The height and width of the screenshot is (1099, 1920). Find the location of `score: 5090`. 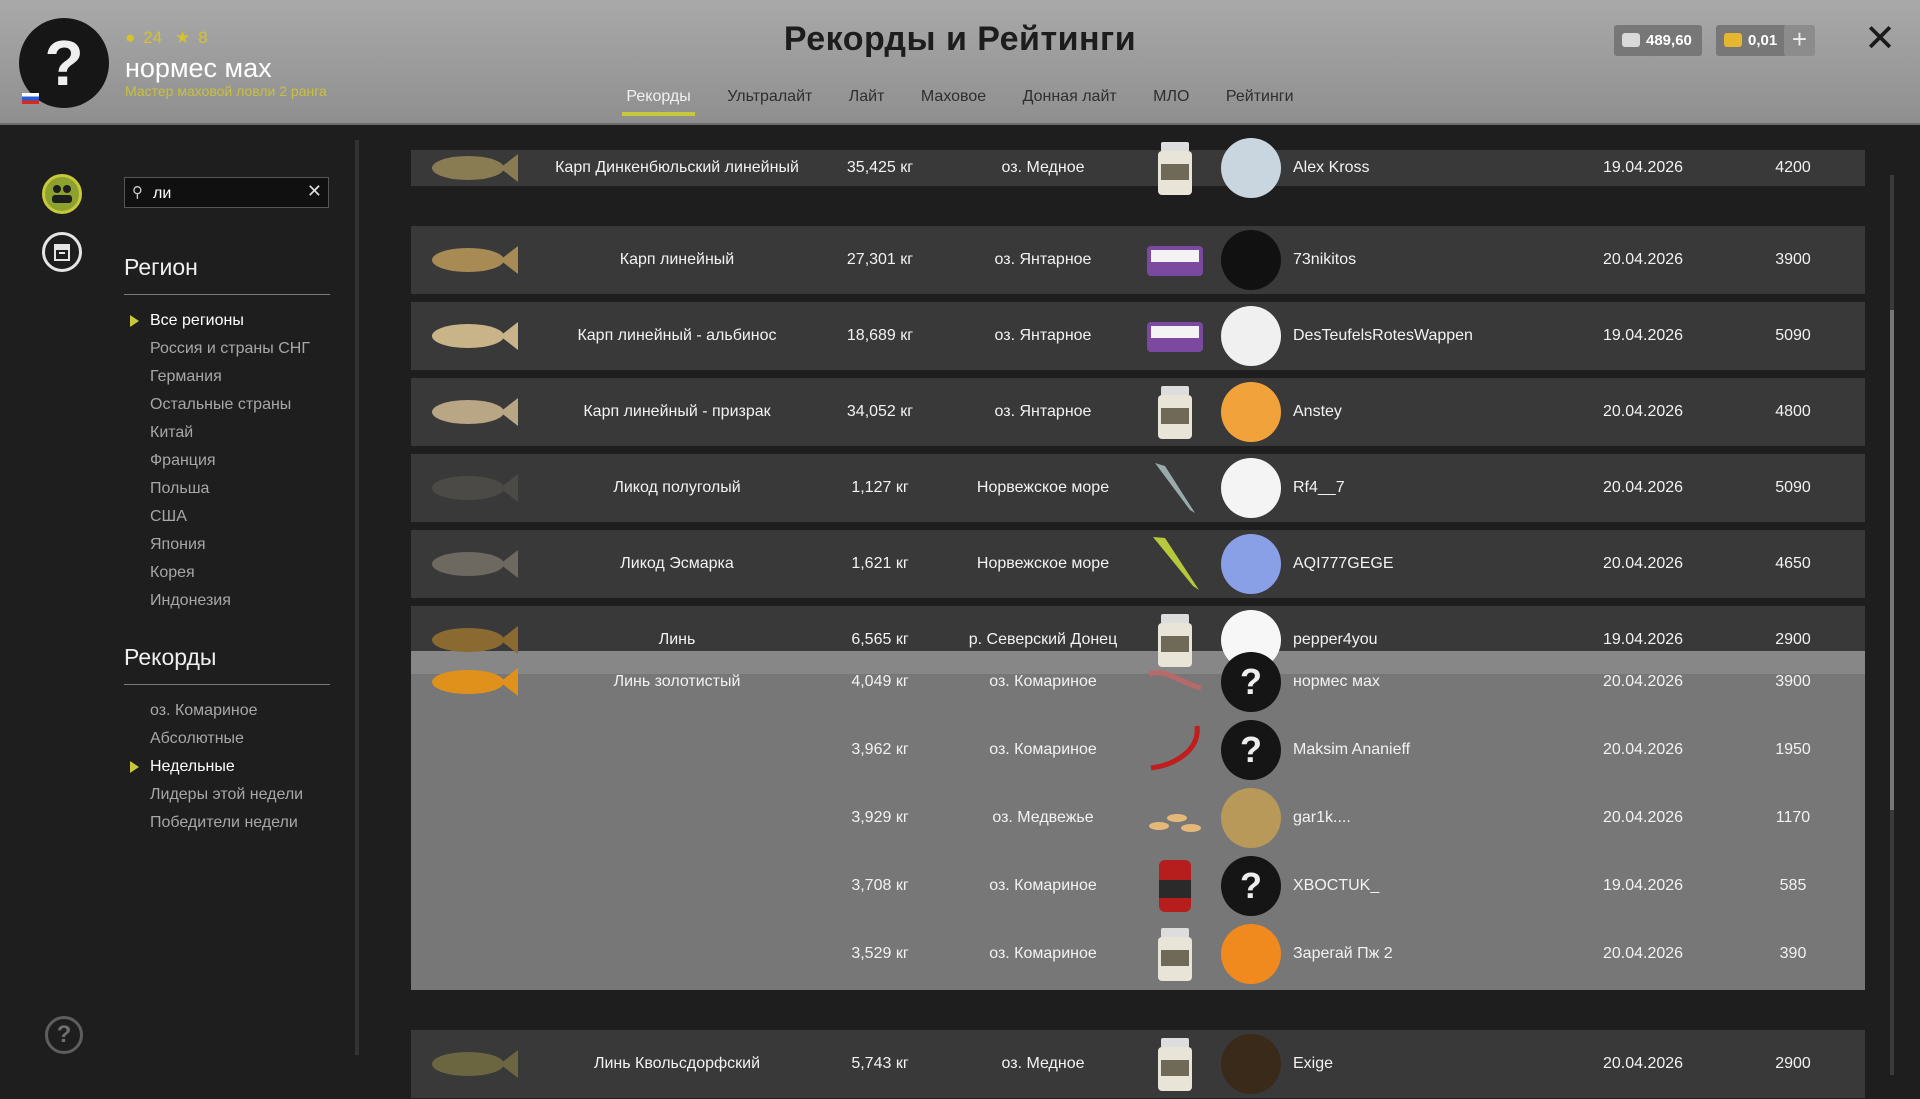

score: 5090 is located at coordinates (1793, 487).